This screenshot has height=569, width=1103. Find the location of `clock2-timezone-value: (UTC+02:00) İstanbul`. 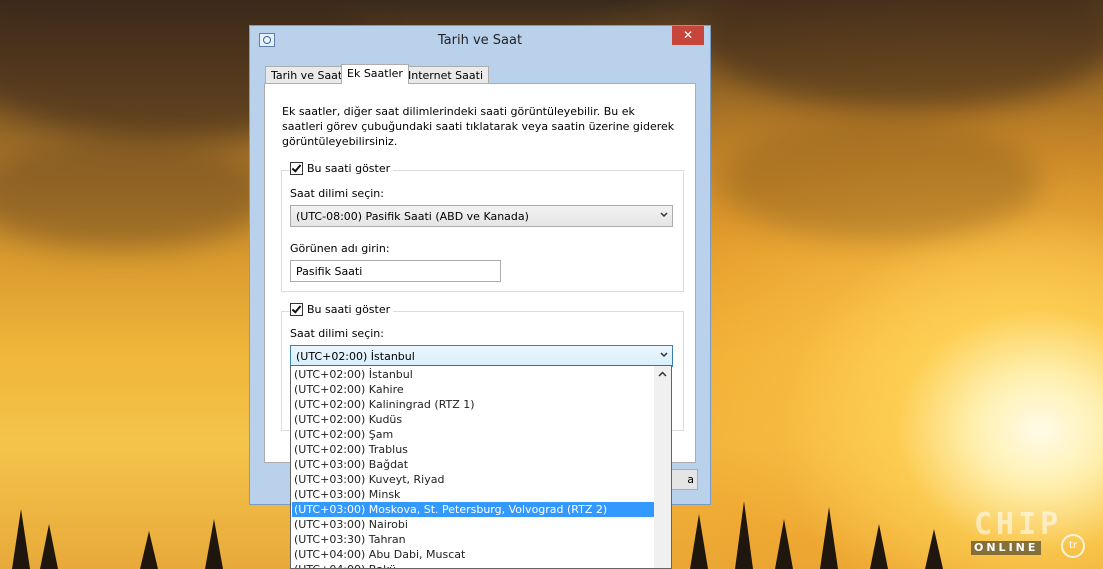

clock2-timezone-value: (UTC+02:00) İstanbul is located at coordinates (355, 356).